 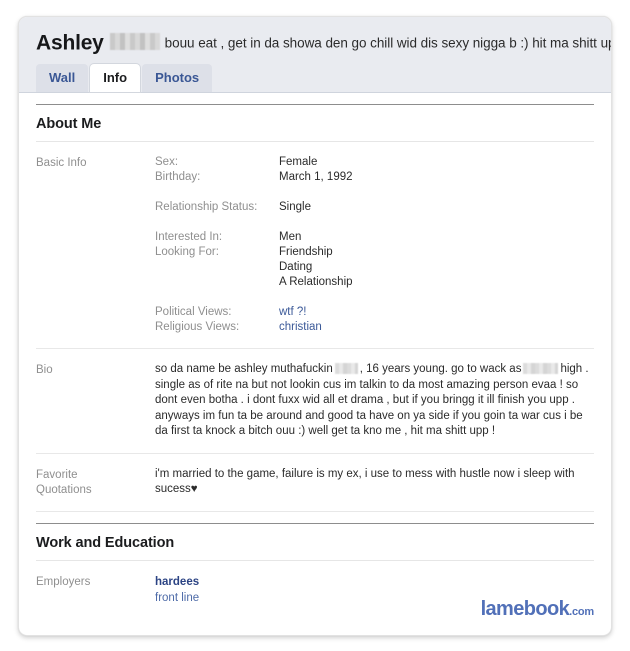 I want to click on bio-text-part-1: so da name be ashley muthafuckin, so click(x=244, y=369).